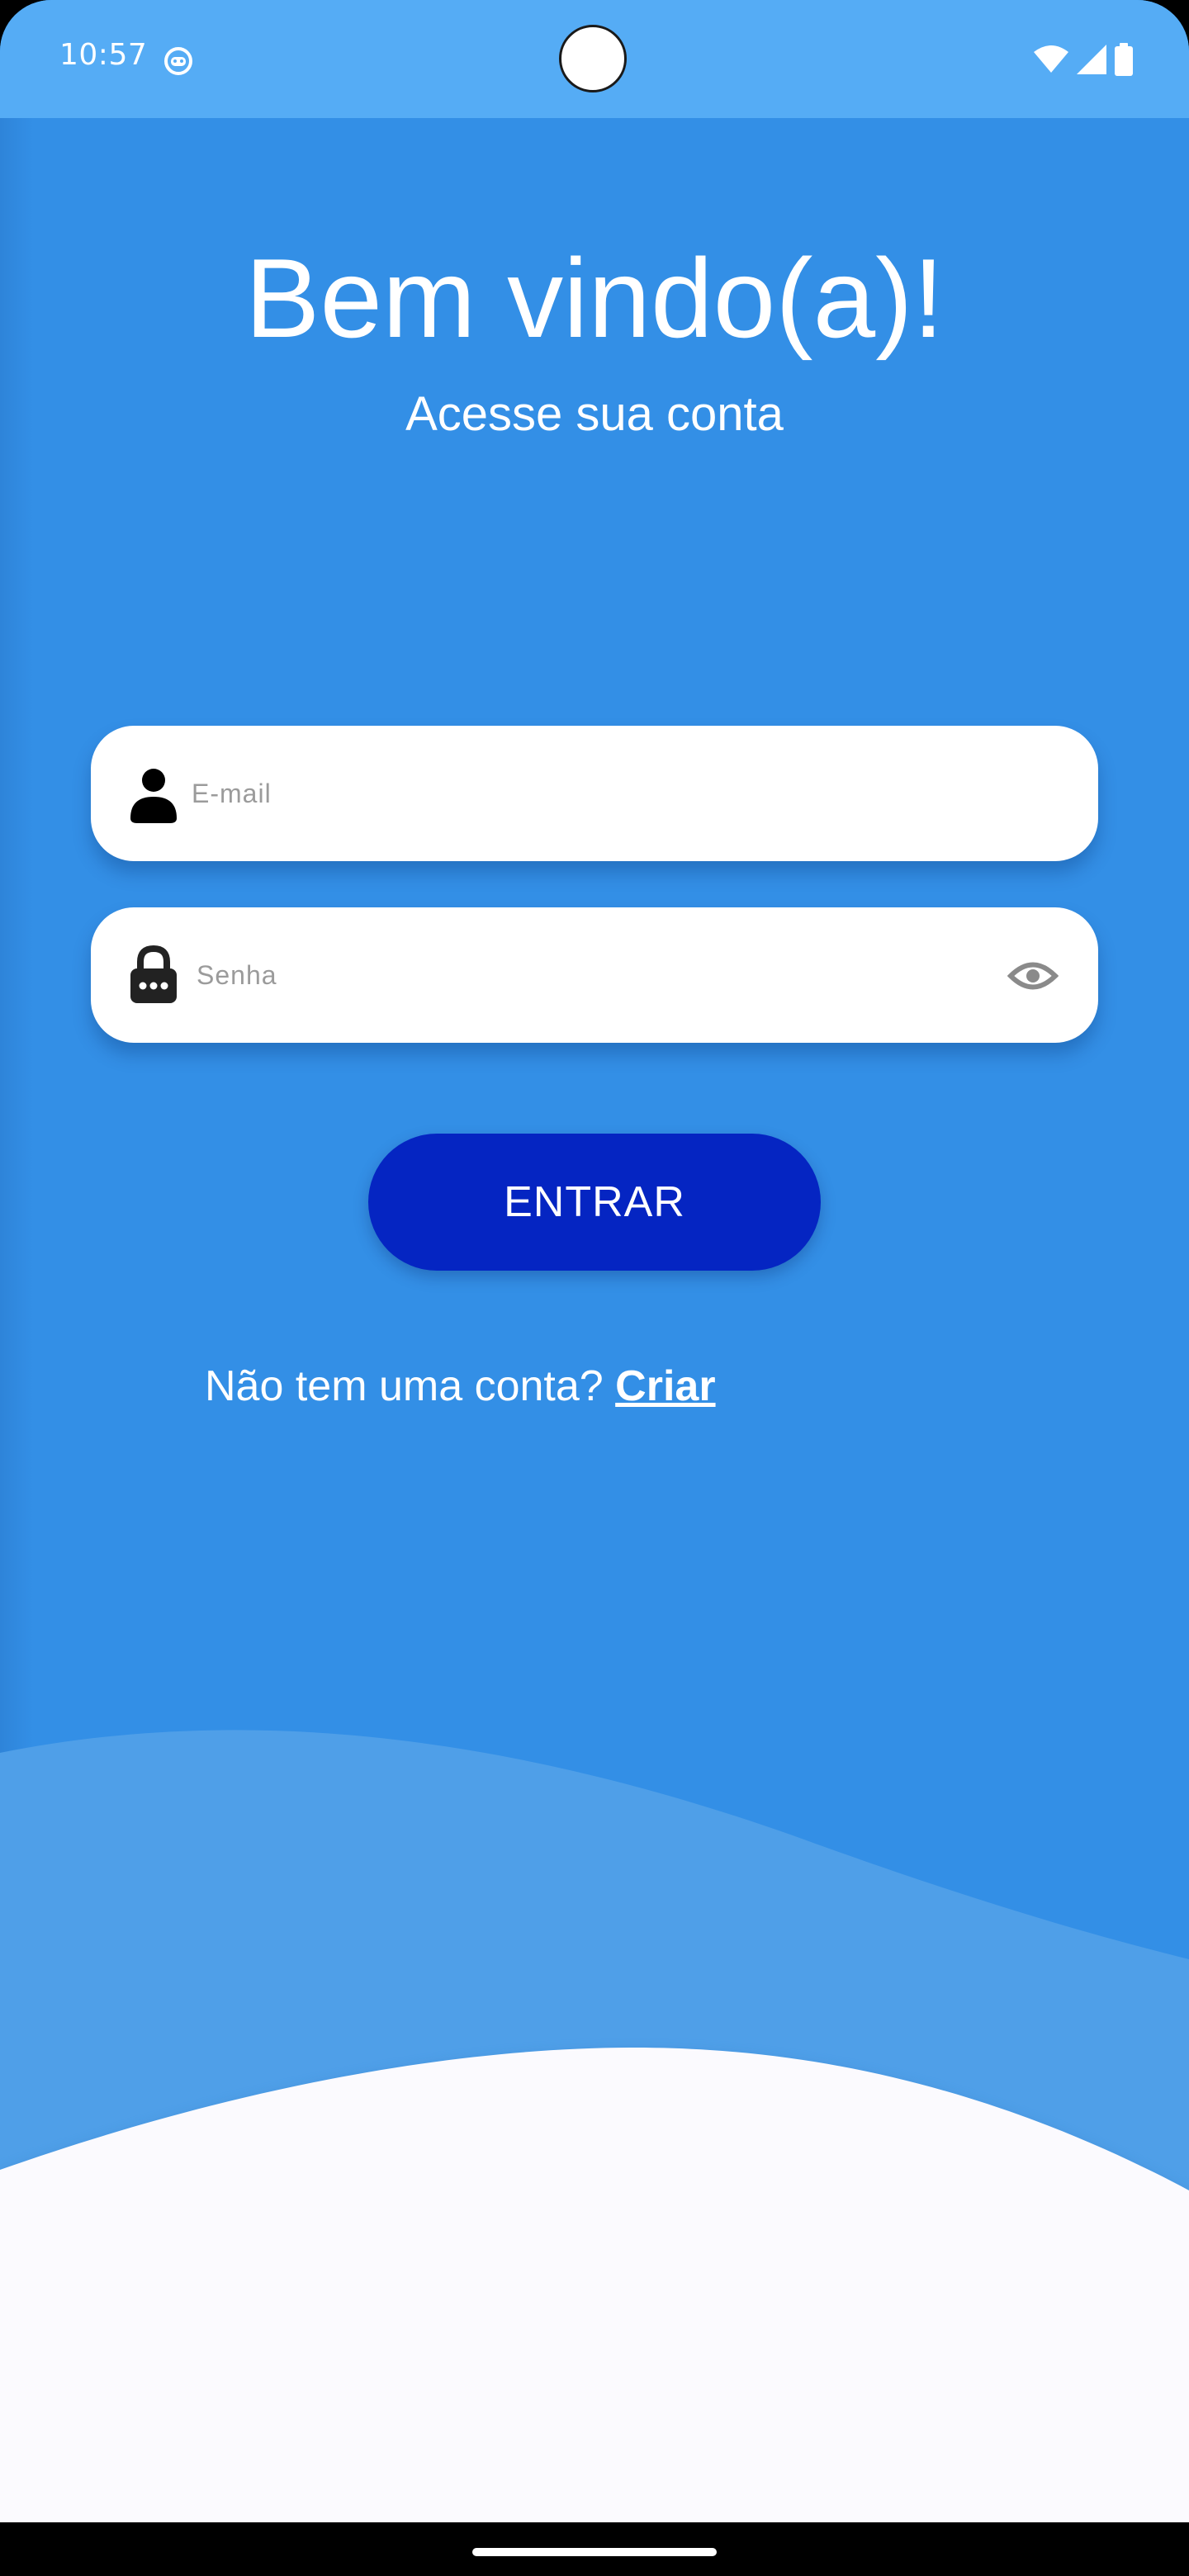 The image size is (1189, 2576). I want to click on status-indicators, so click(1083, 59).